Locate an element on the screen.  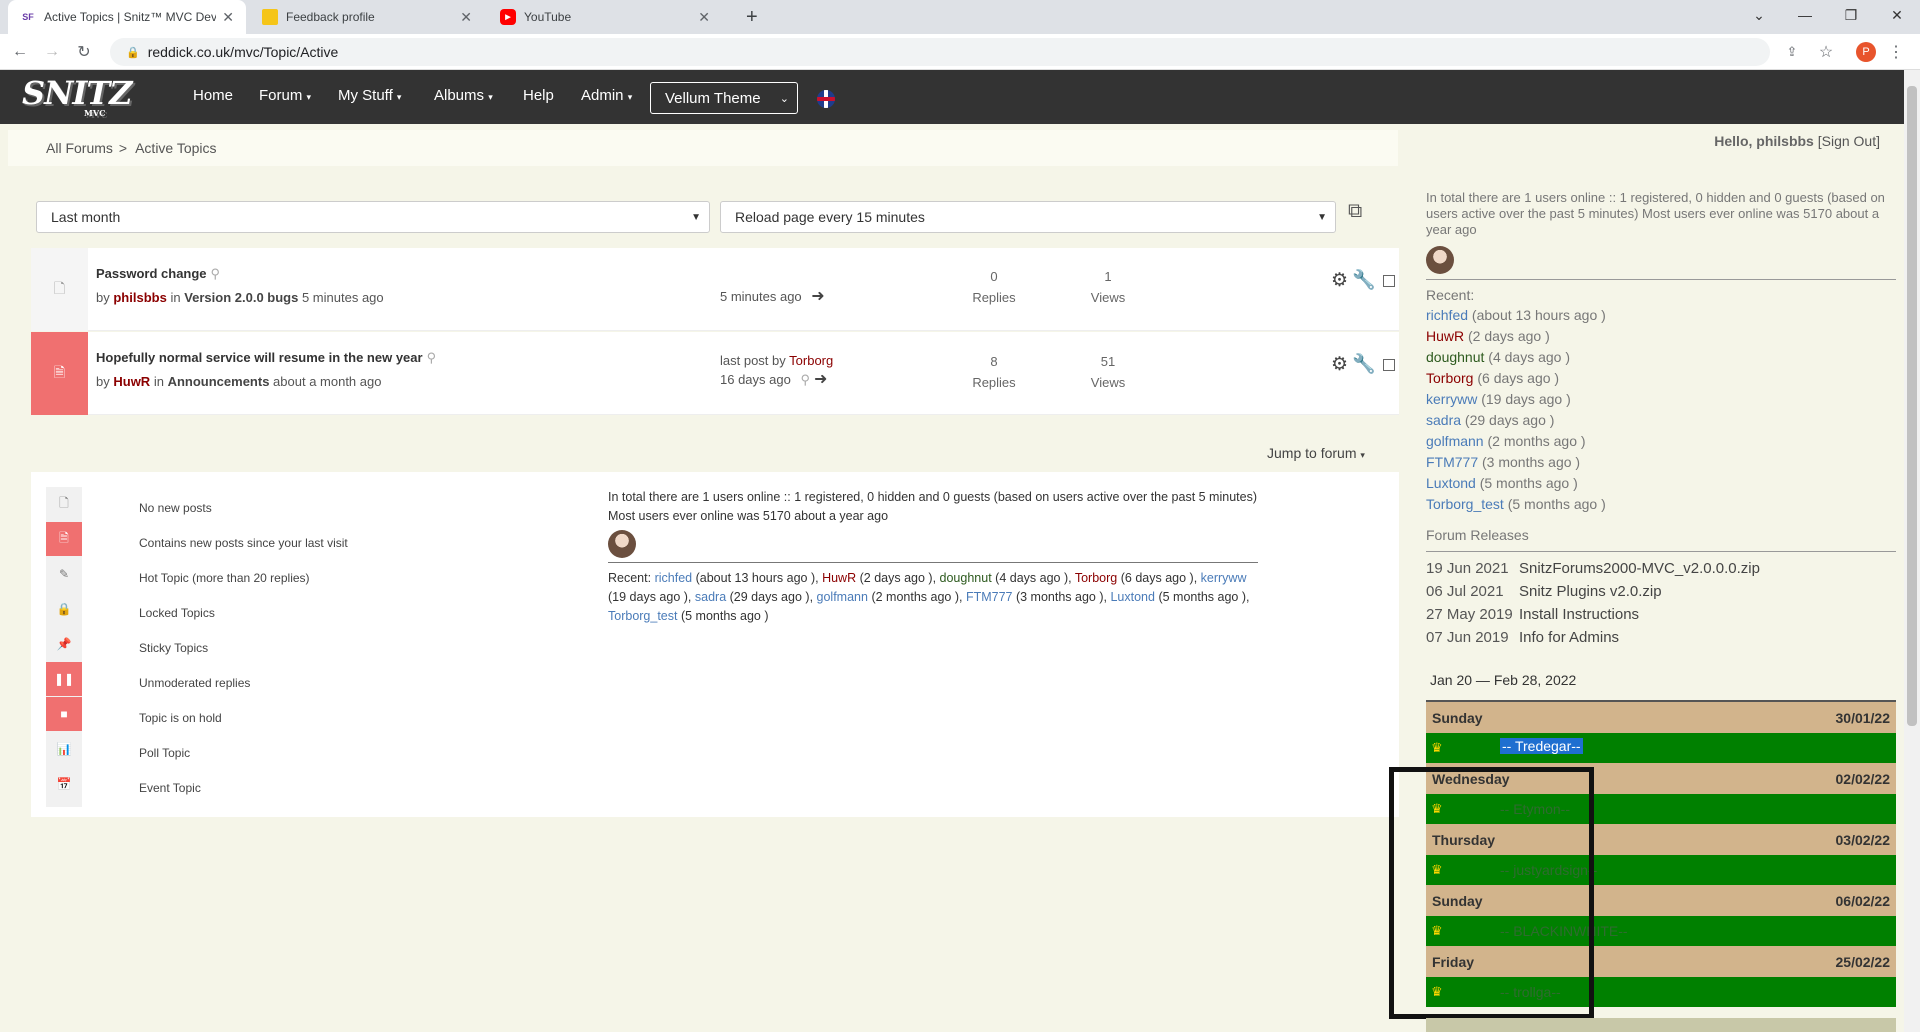
topic-forum: Version 2.0.0 bugs is located at coordinates (241, 297).